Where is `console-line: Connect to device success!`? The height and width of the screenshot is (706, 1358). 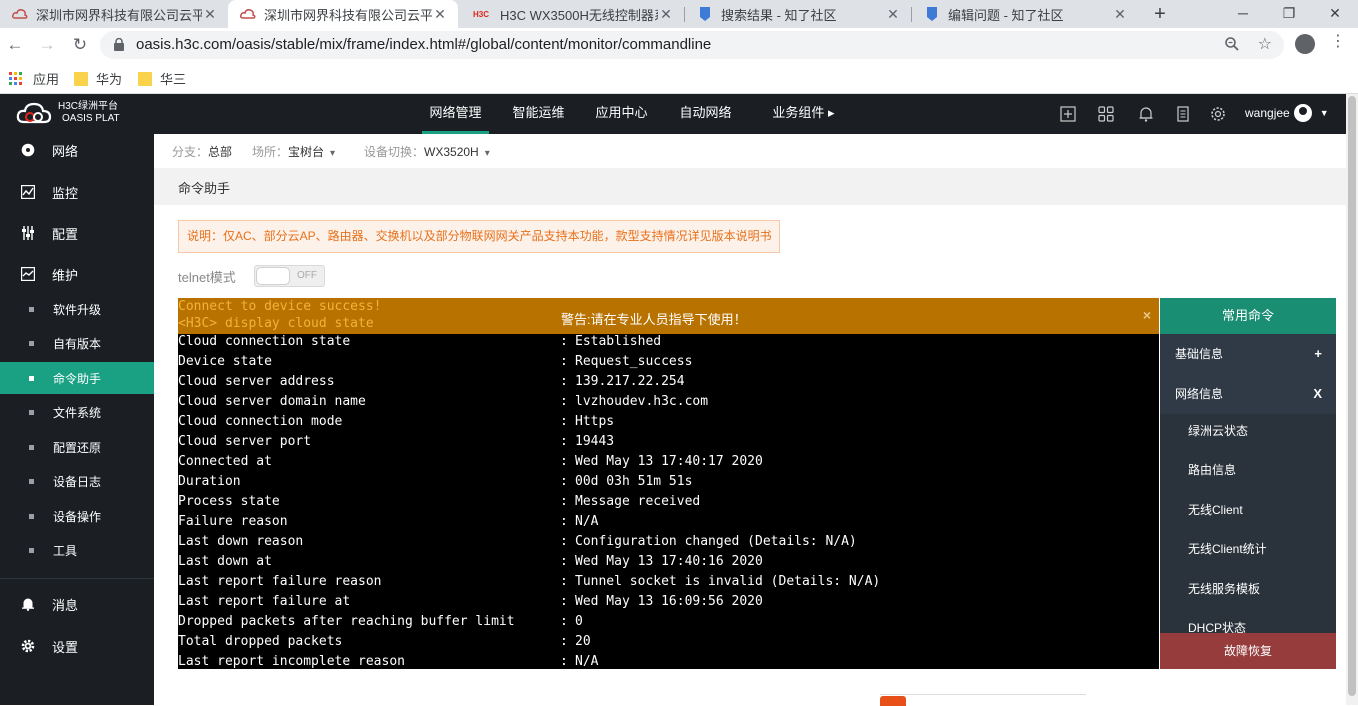 console-line: Connect to device success! is located at coordinates (280, 306).